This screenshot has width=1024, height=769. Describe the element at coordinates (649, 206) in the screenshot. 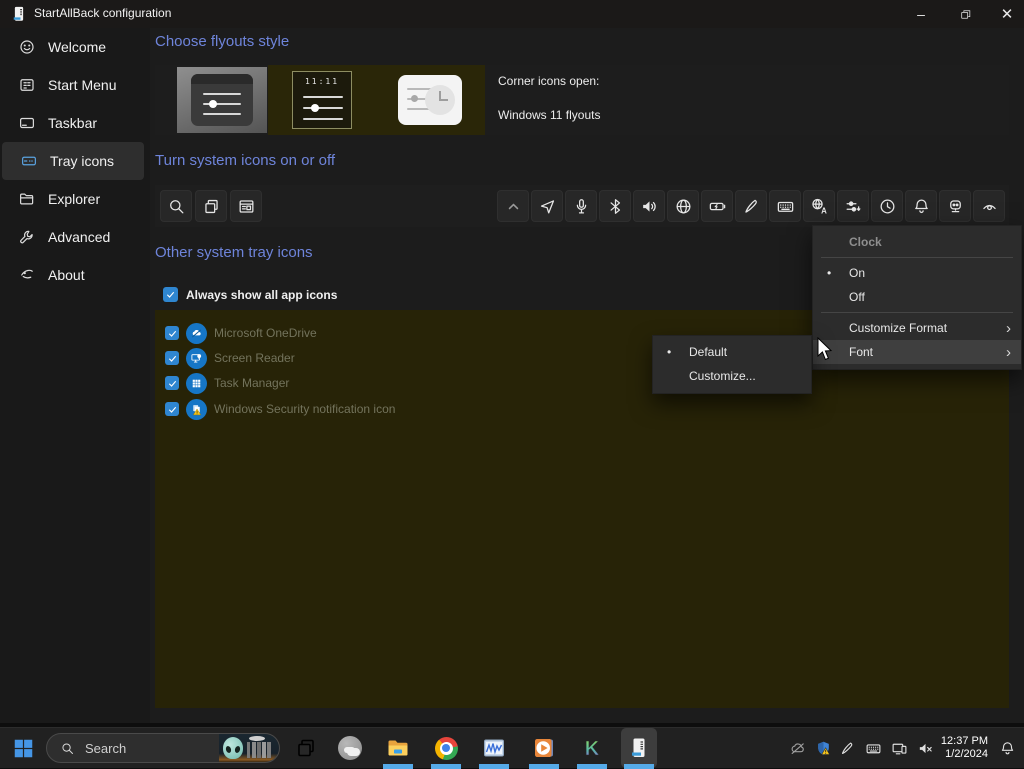

I see `volume-toggle-button` at that location.